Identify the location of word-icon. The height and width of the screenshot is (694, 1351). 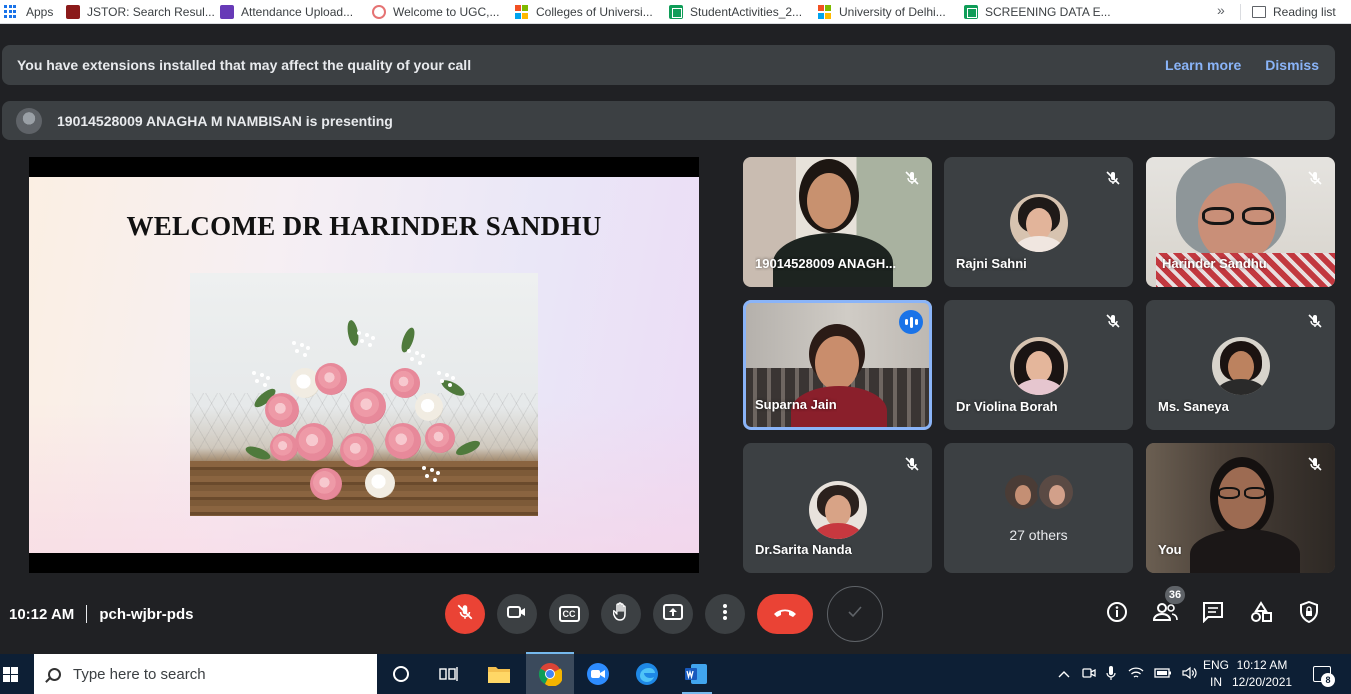
(696, 674).